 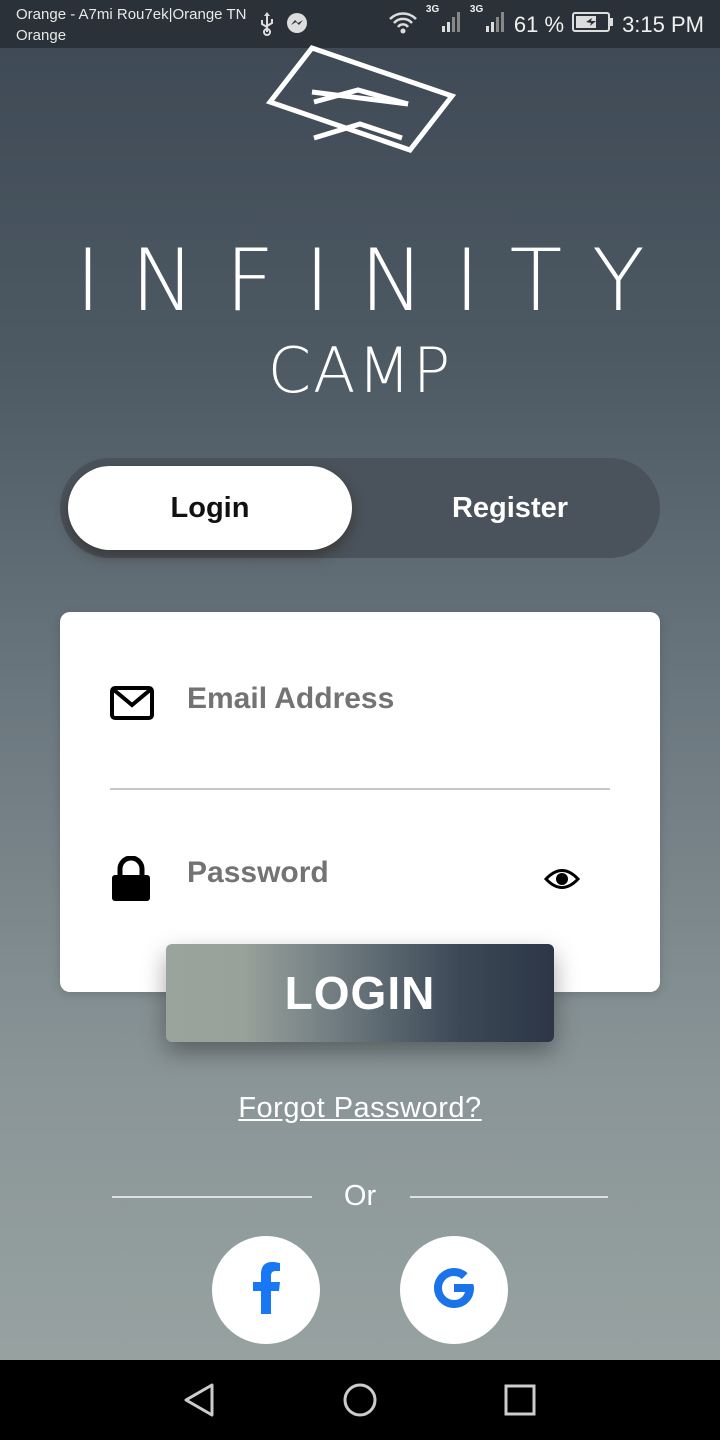 I want to click on wifi-icon, so click(x=403, y=25).